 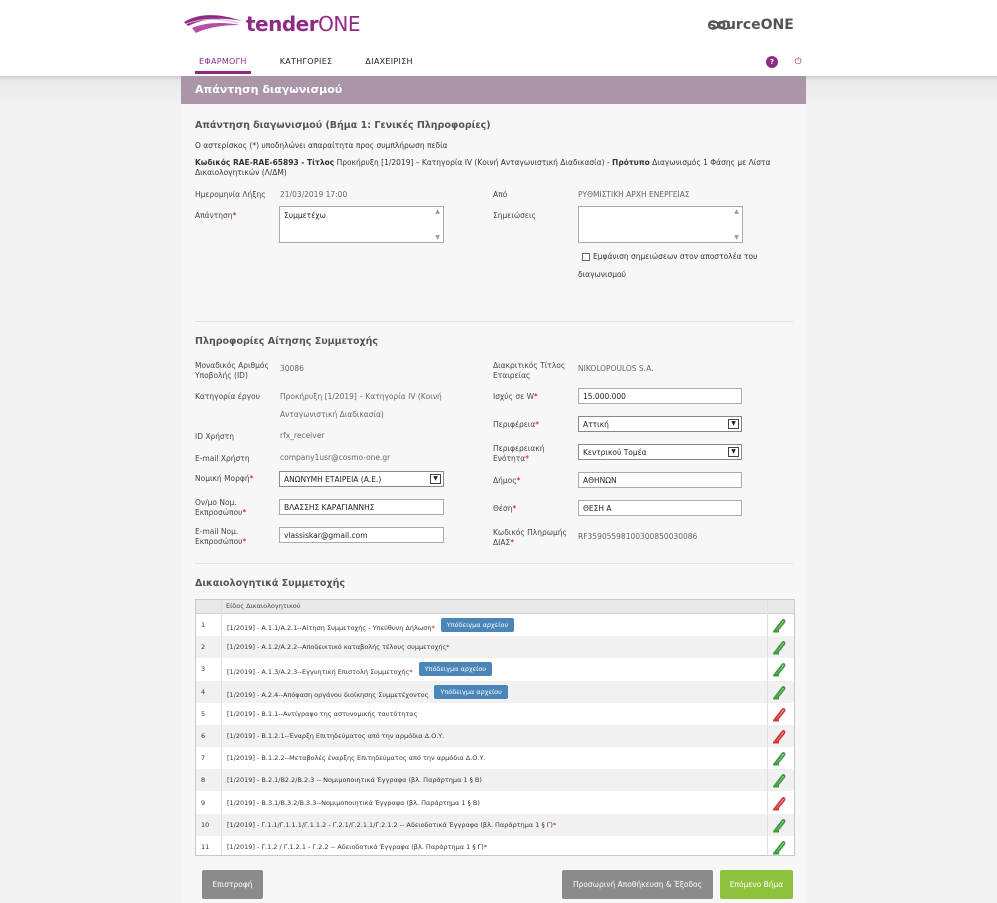 What do you see at coordinates (751, 25) in the screenshot?
I see `sourceone-text: sourceONE` at bounding box center [751, 25].